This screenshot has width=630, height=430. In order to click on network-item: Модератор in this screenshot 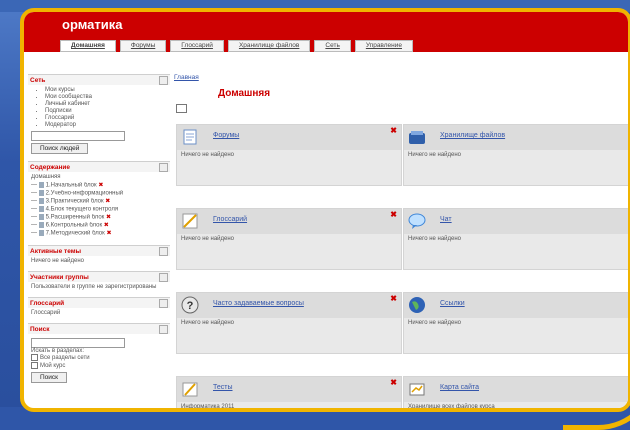, I will do `click(106, 125)`.